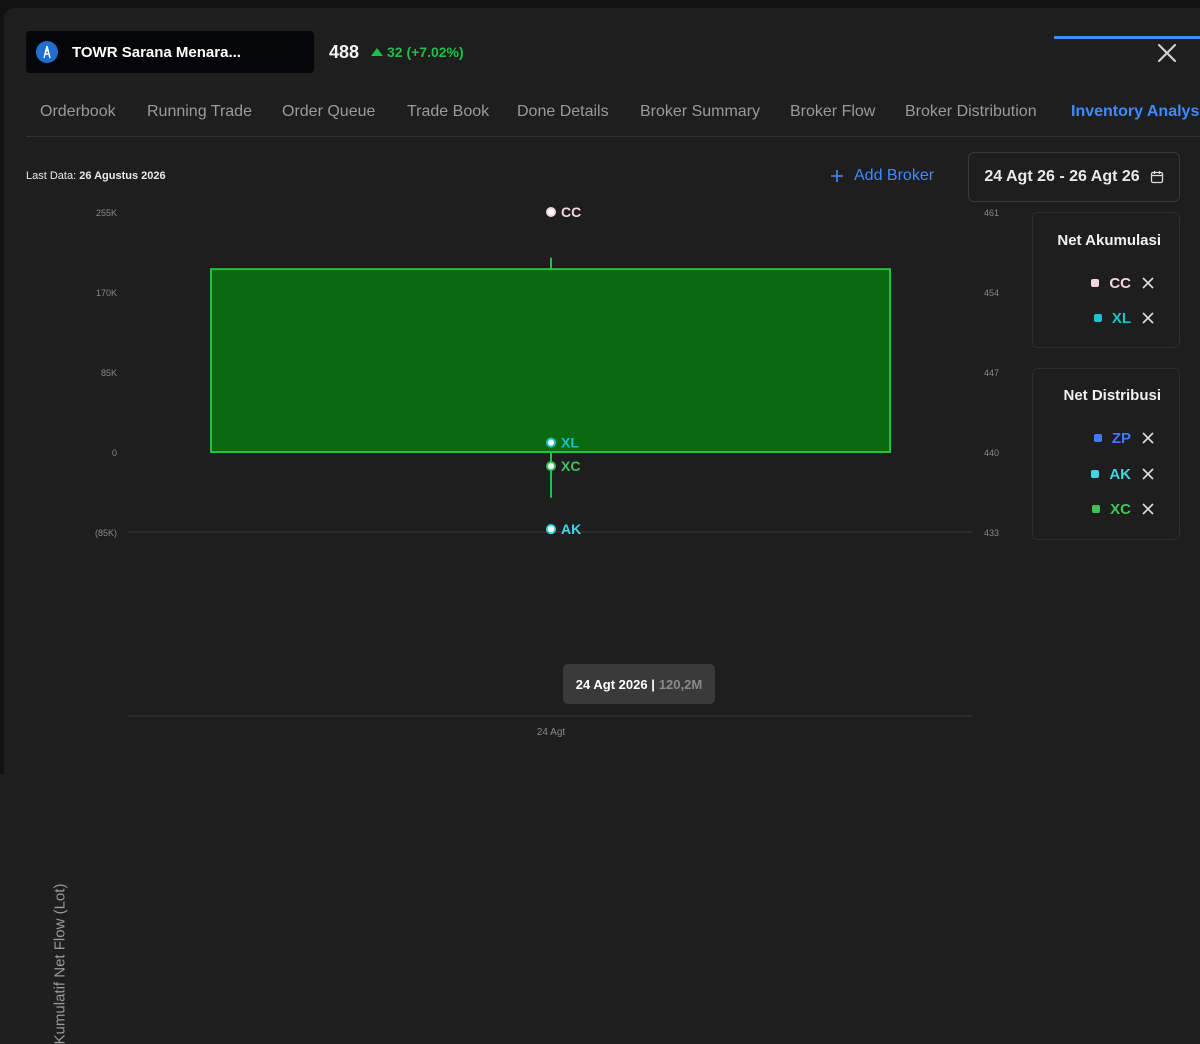 The width and height of the screenshot is (1200, 1044). Describe the element at coordinates (551, 529) in the screenshot. I see `broker-point-ak` at that location.